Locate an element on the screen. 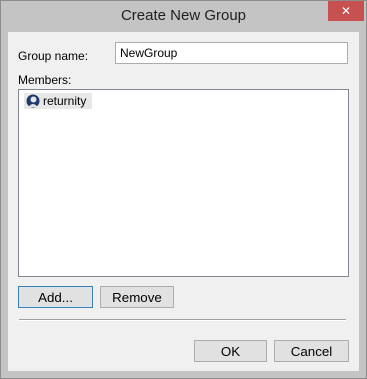 The width and height of the screenshot is (367, 379). list-item: returnity is located at coordinates (58, 101).